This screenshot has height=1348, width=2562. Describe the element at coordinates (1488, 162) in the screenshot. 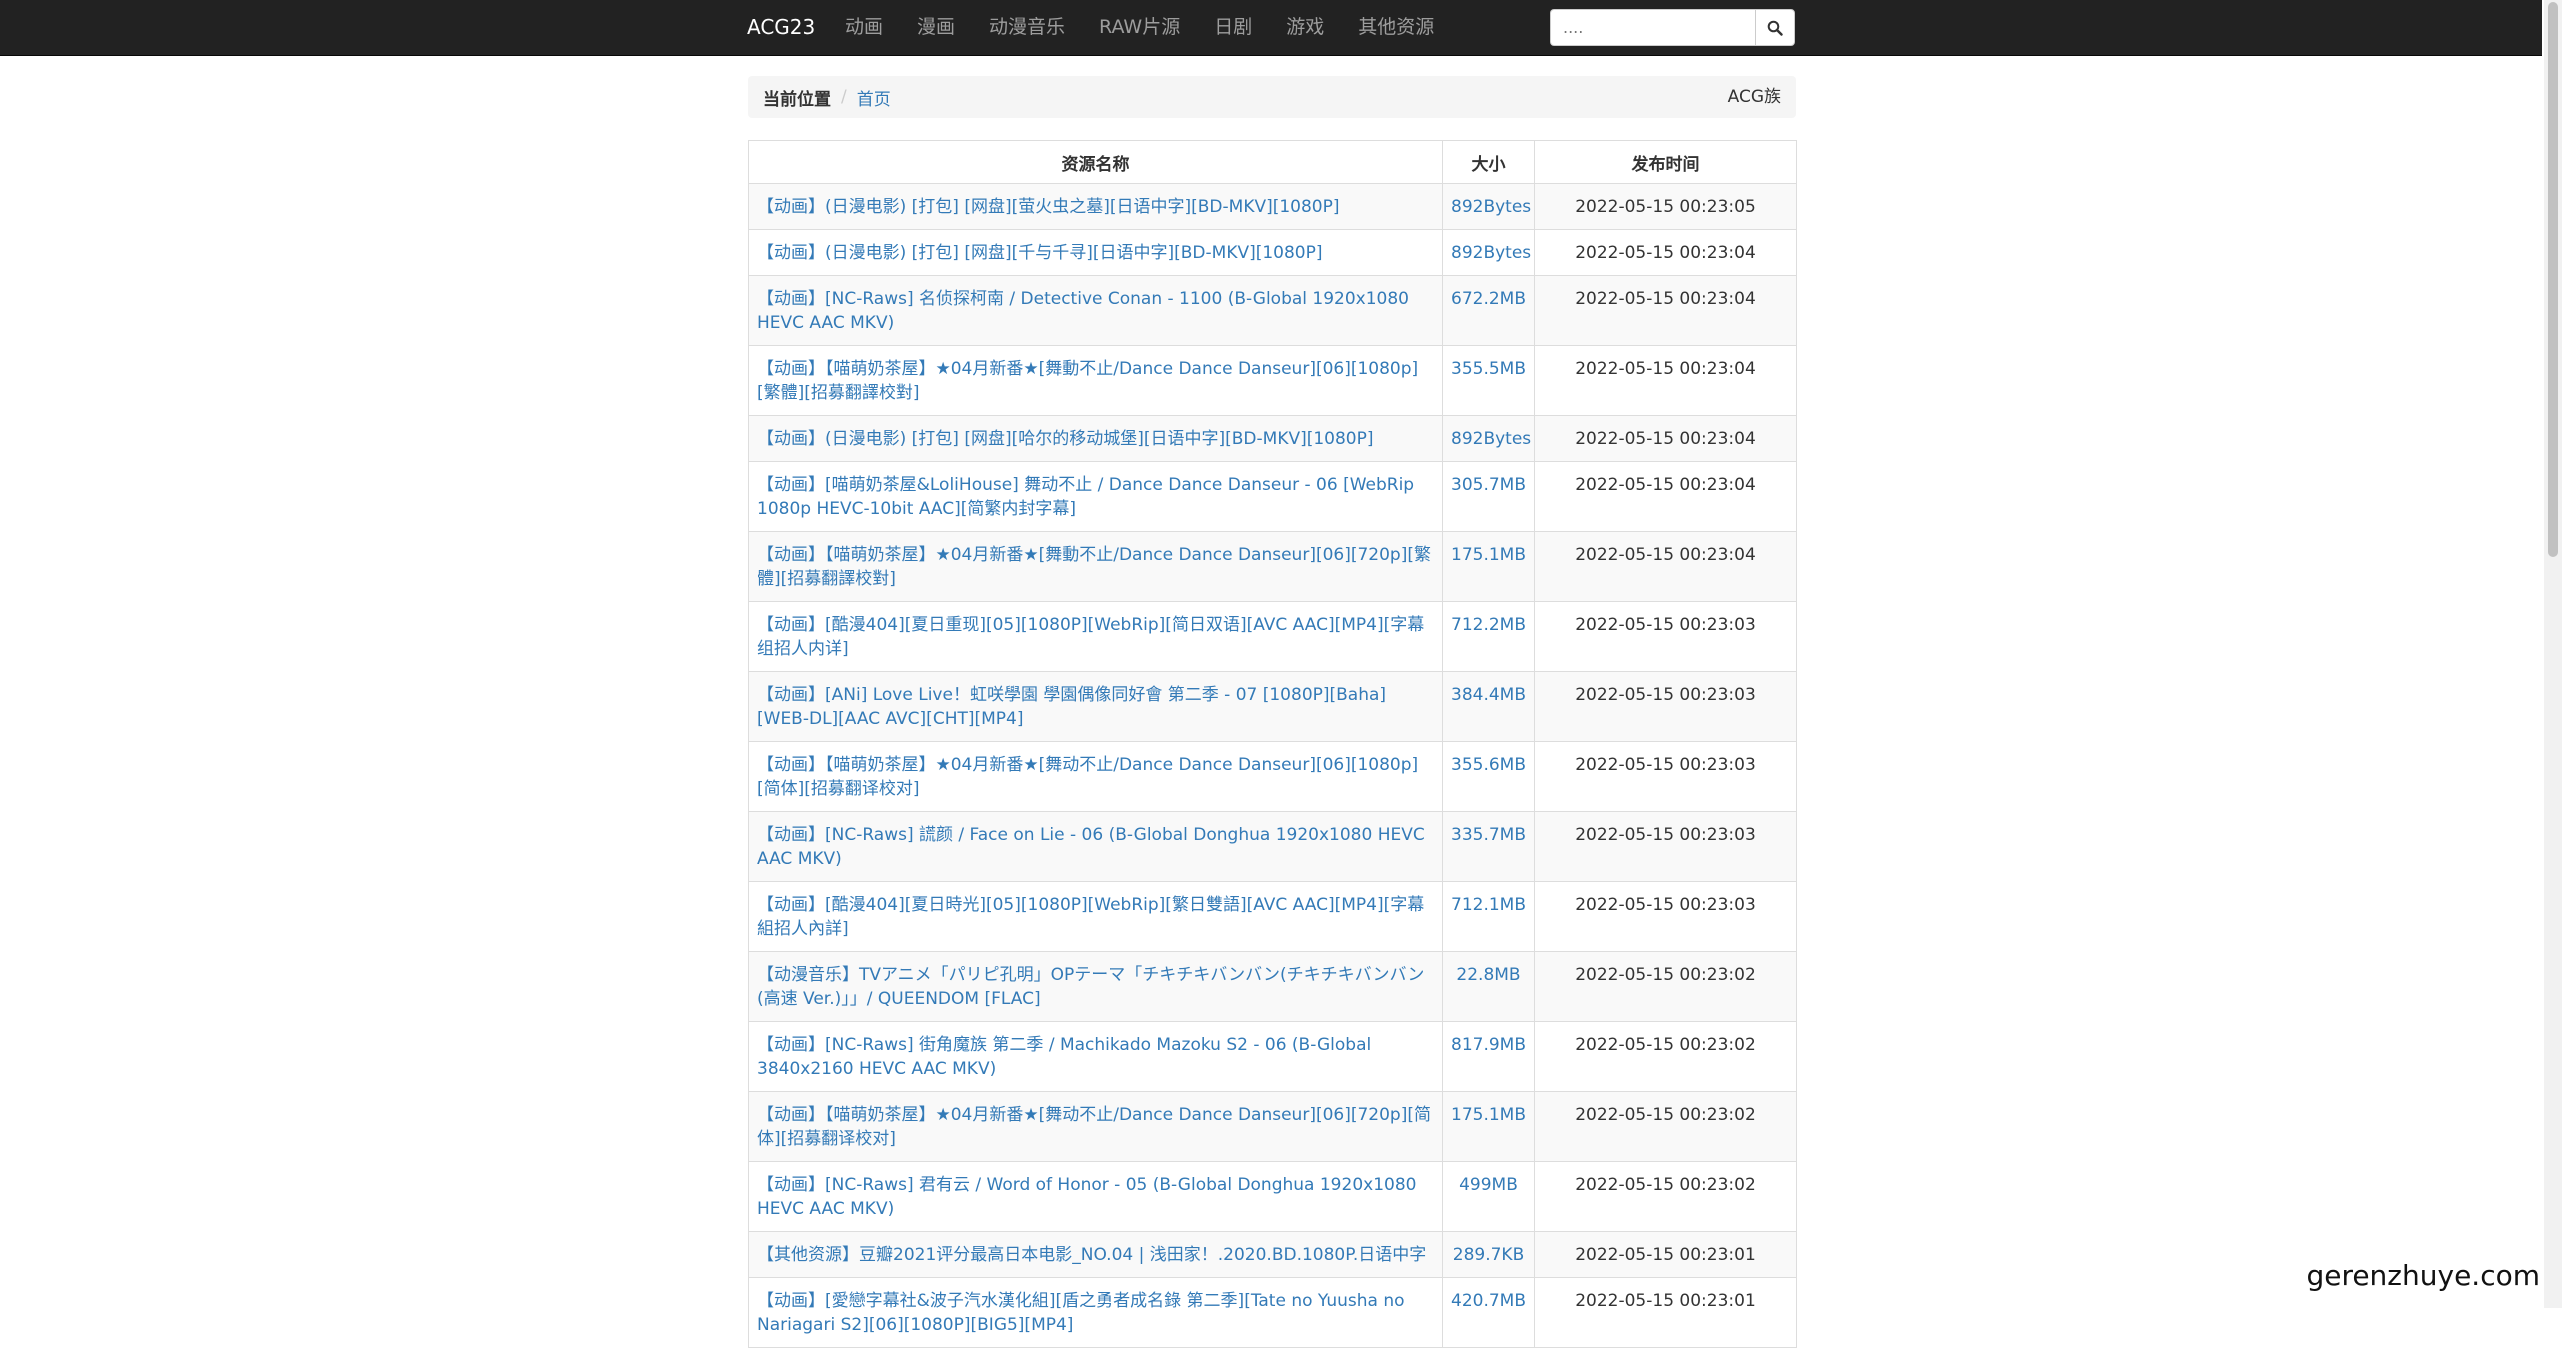

I see `column-header-size: 大小` at that location.